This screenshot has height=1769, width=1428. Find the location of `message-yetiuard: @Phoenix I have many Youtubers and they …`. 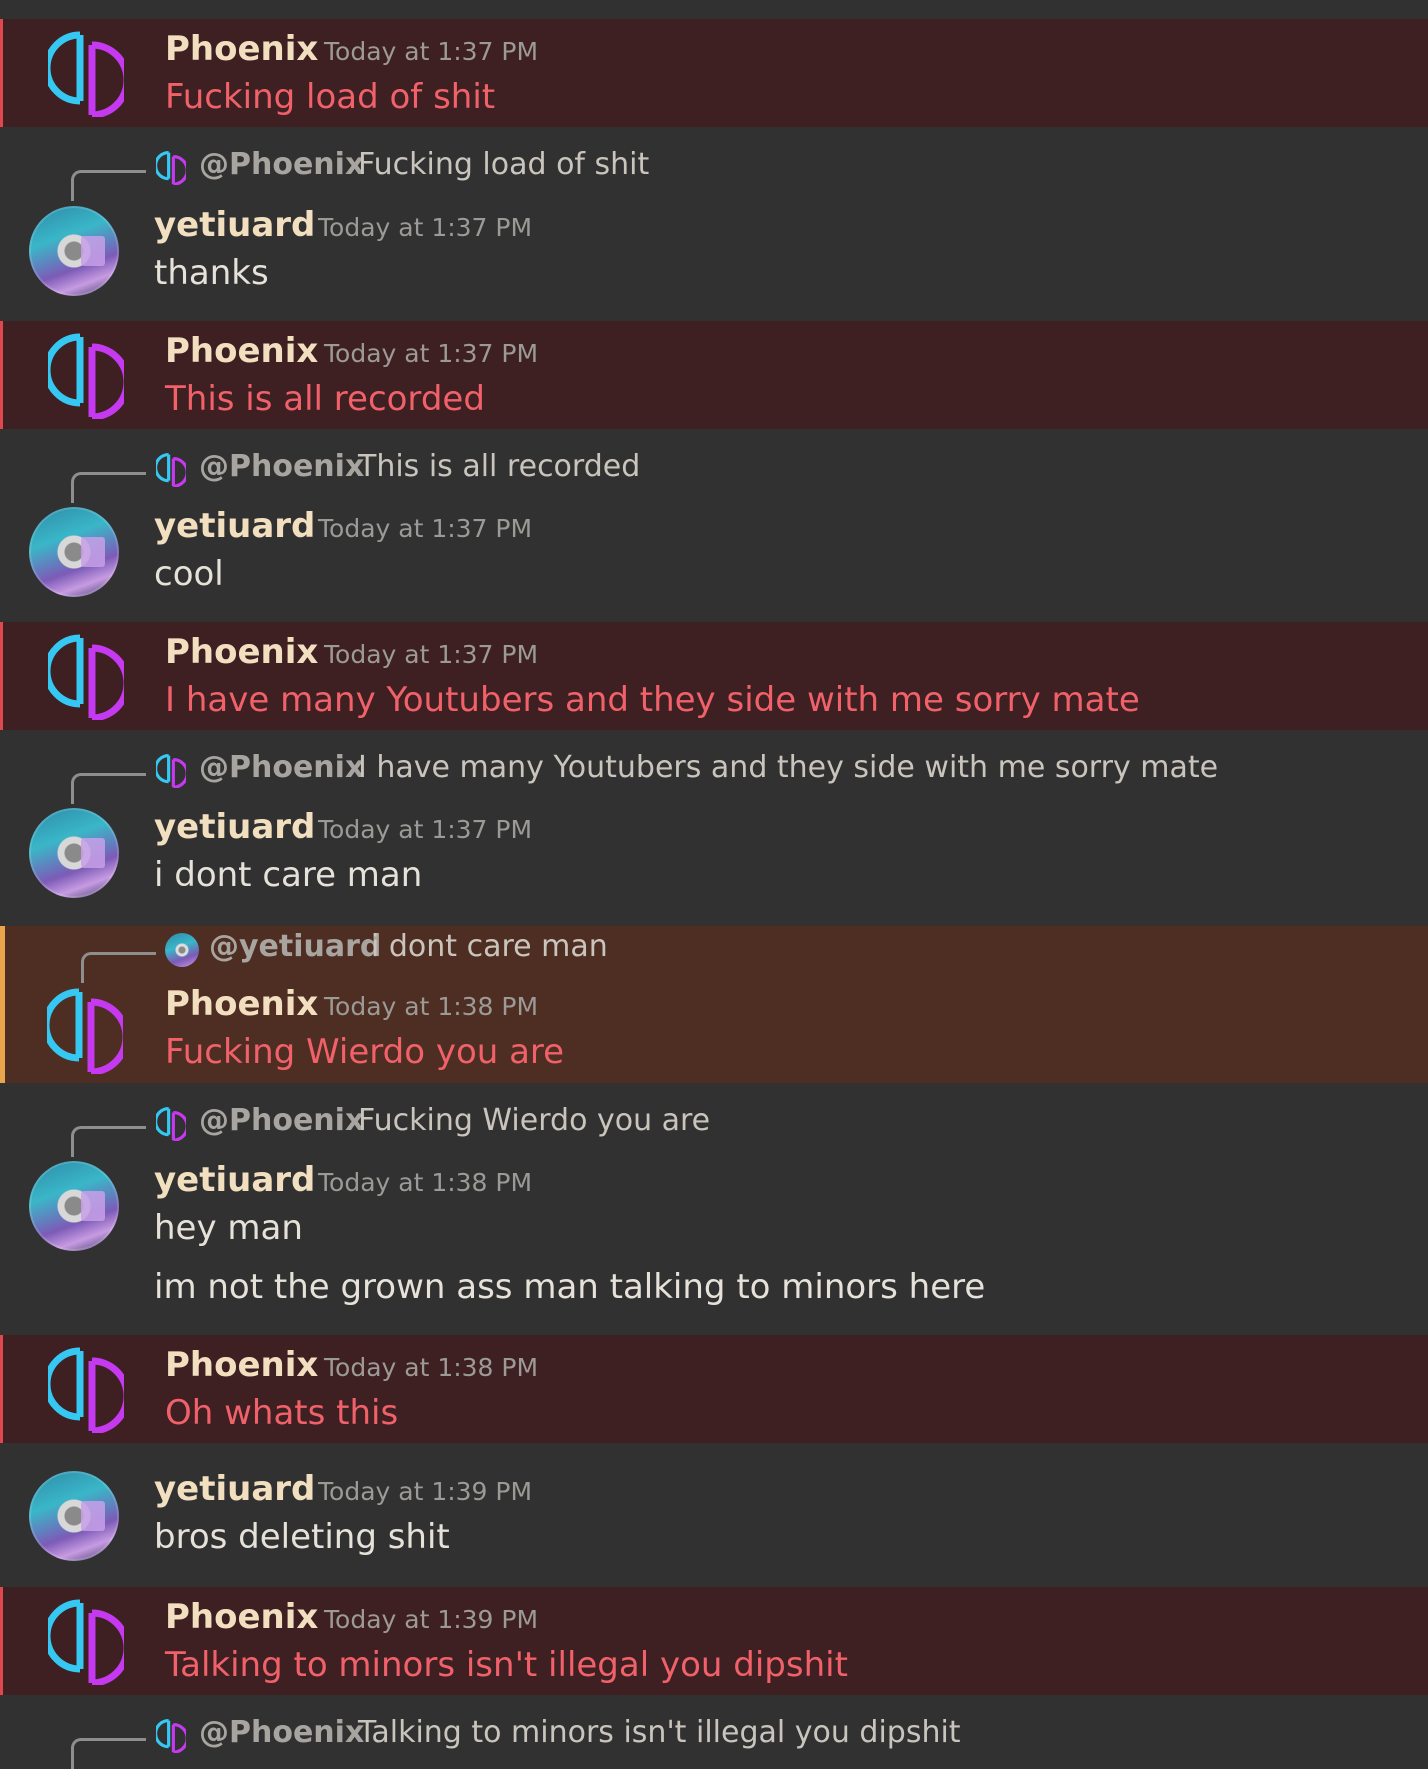

message-yetiuard: @Phoenix I have many Youtubers and they … is located at coordinates (714, 828).